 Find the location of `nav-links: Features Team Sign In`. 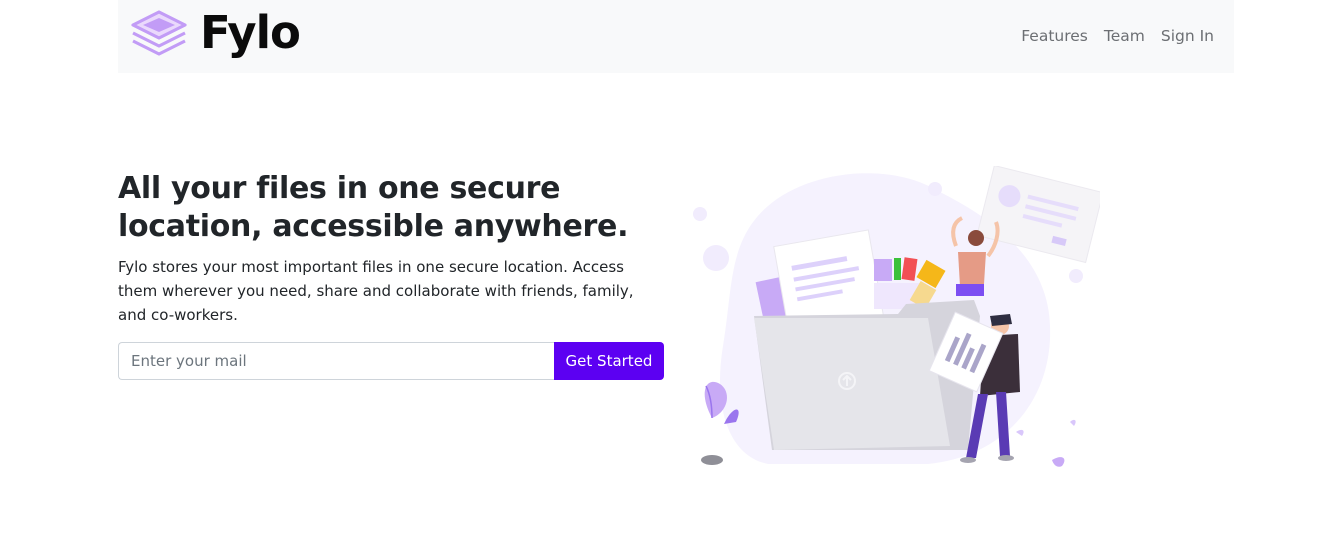

nav-links: Features Team Sign In is located at coordinates (1109, 36).